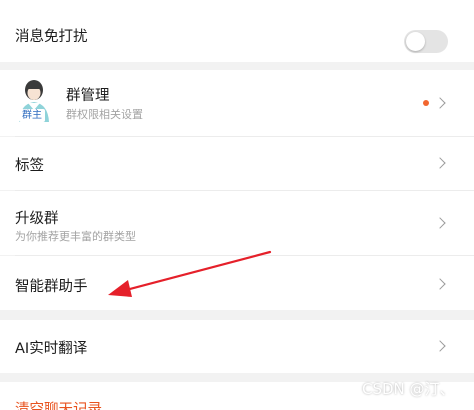 Image resolution: width=474 pixels, height=410 pixels. I want to click on tags-label: 标签, so click(29, 166).